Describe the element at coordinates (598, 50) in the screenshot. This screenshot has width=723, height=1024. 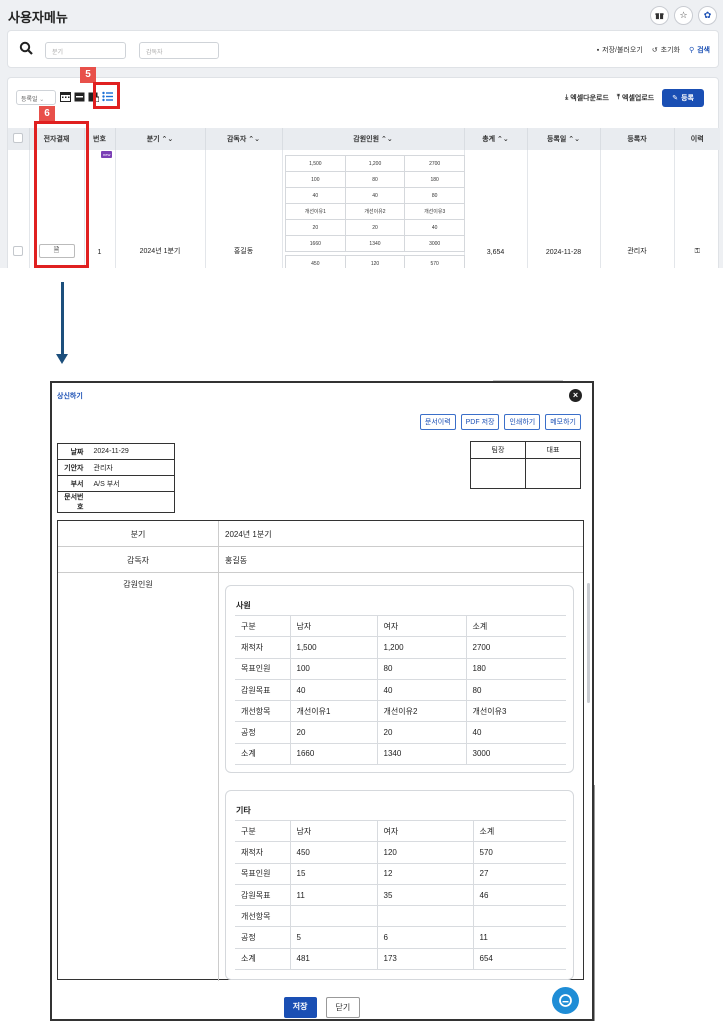
I see `disk-icon: ▪` at that location.